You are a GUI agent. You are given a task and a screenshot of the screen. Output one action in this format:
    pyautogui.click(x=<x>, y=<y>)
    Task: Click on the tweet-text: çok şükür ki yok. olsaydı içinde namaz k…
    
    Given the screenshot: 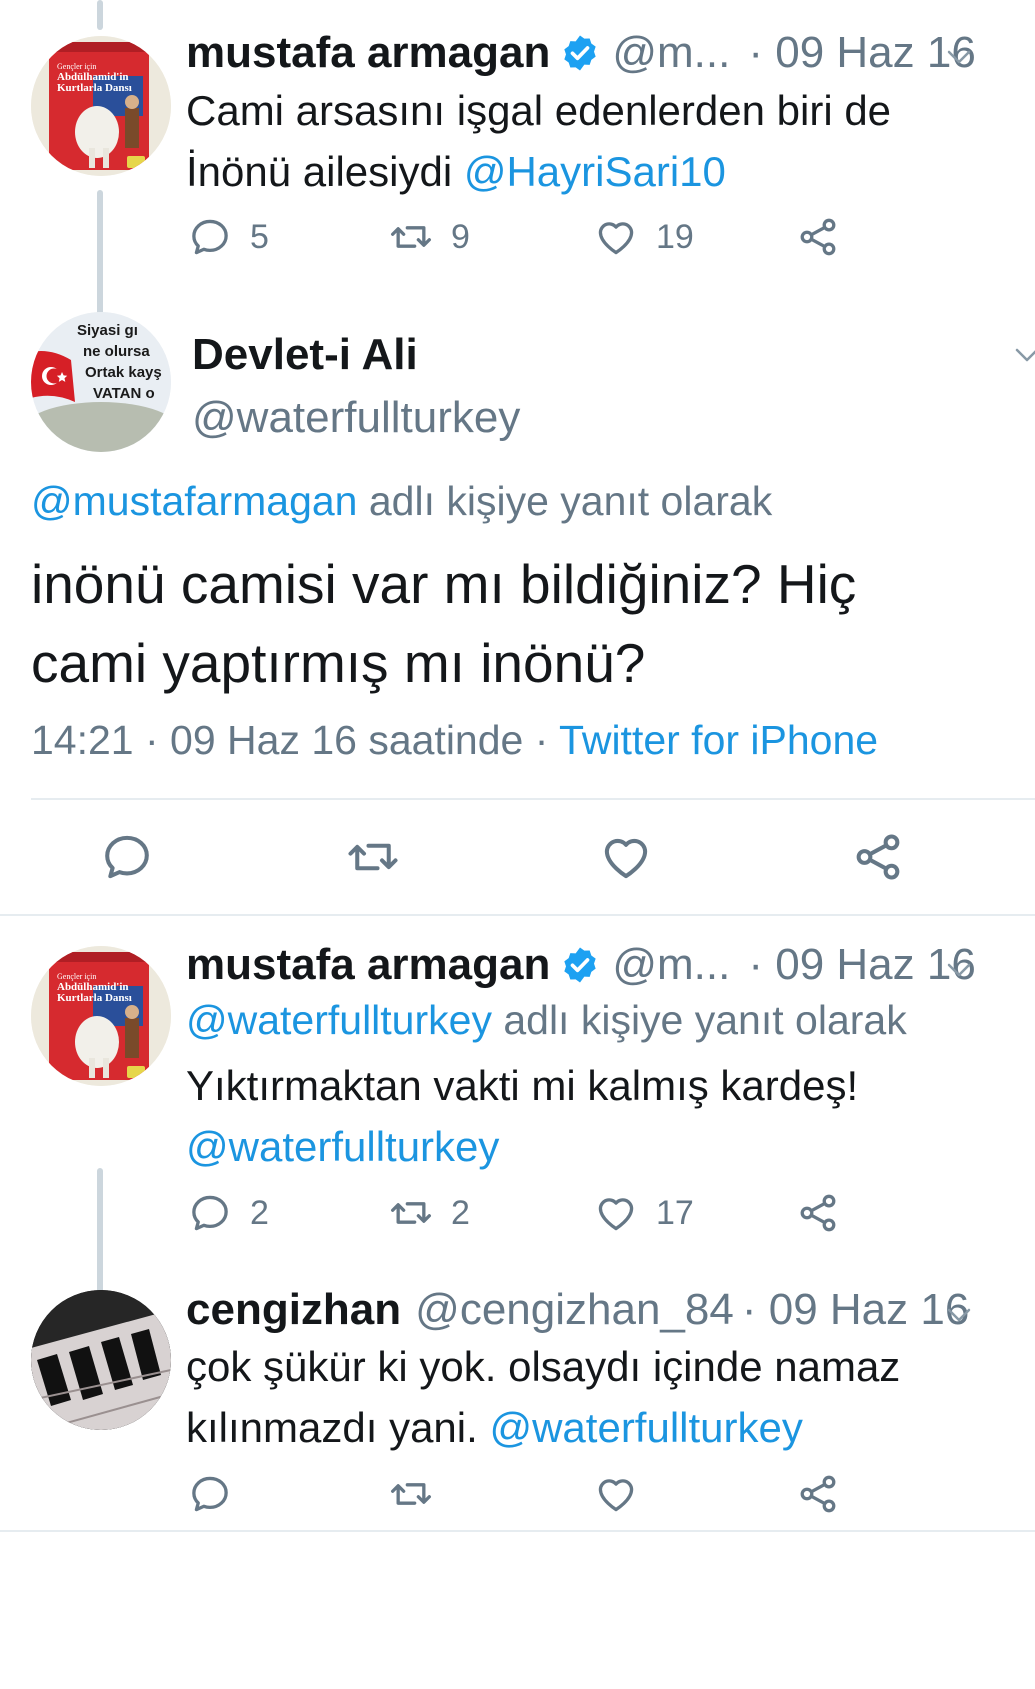 What is the action you would take?
    pyautogui.click(x=601, y=1397)
    